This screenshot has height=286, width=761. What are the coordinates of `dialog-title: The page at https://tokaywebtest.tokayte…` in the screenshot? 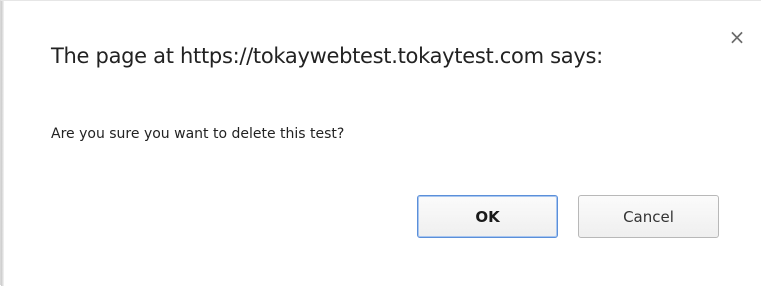 It's located at (327, 56).